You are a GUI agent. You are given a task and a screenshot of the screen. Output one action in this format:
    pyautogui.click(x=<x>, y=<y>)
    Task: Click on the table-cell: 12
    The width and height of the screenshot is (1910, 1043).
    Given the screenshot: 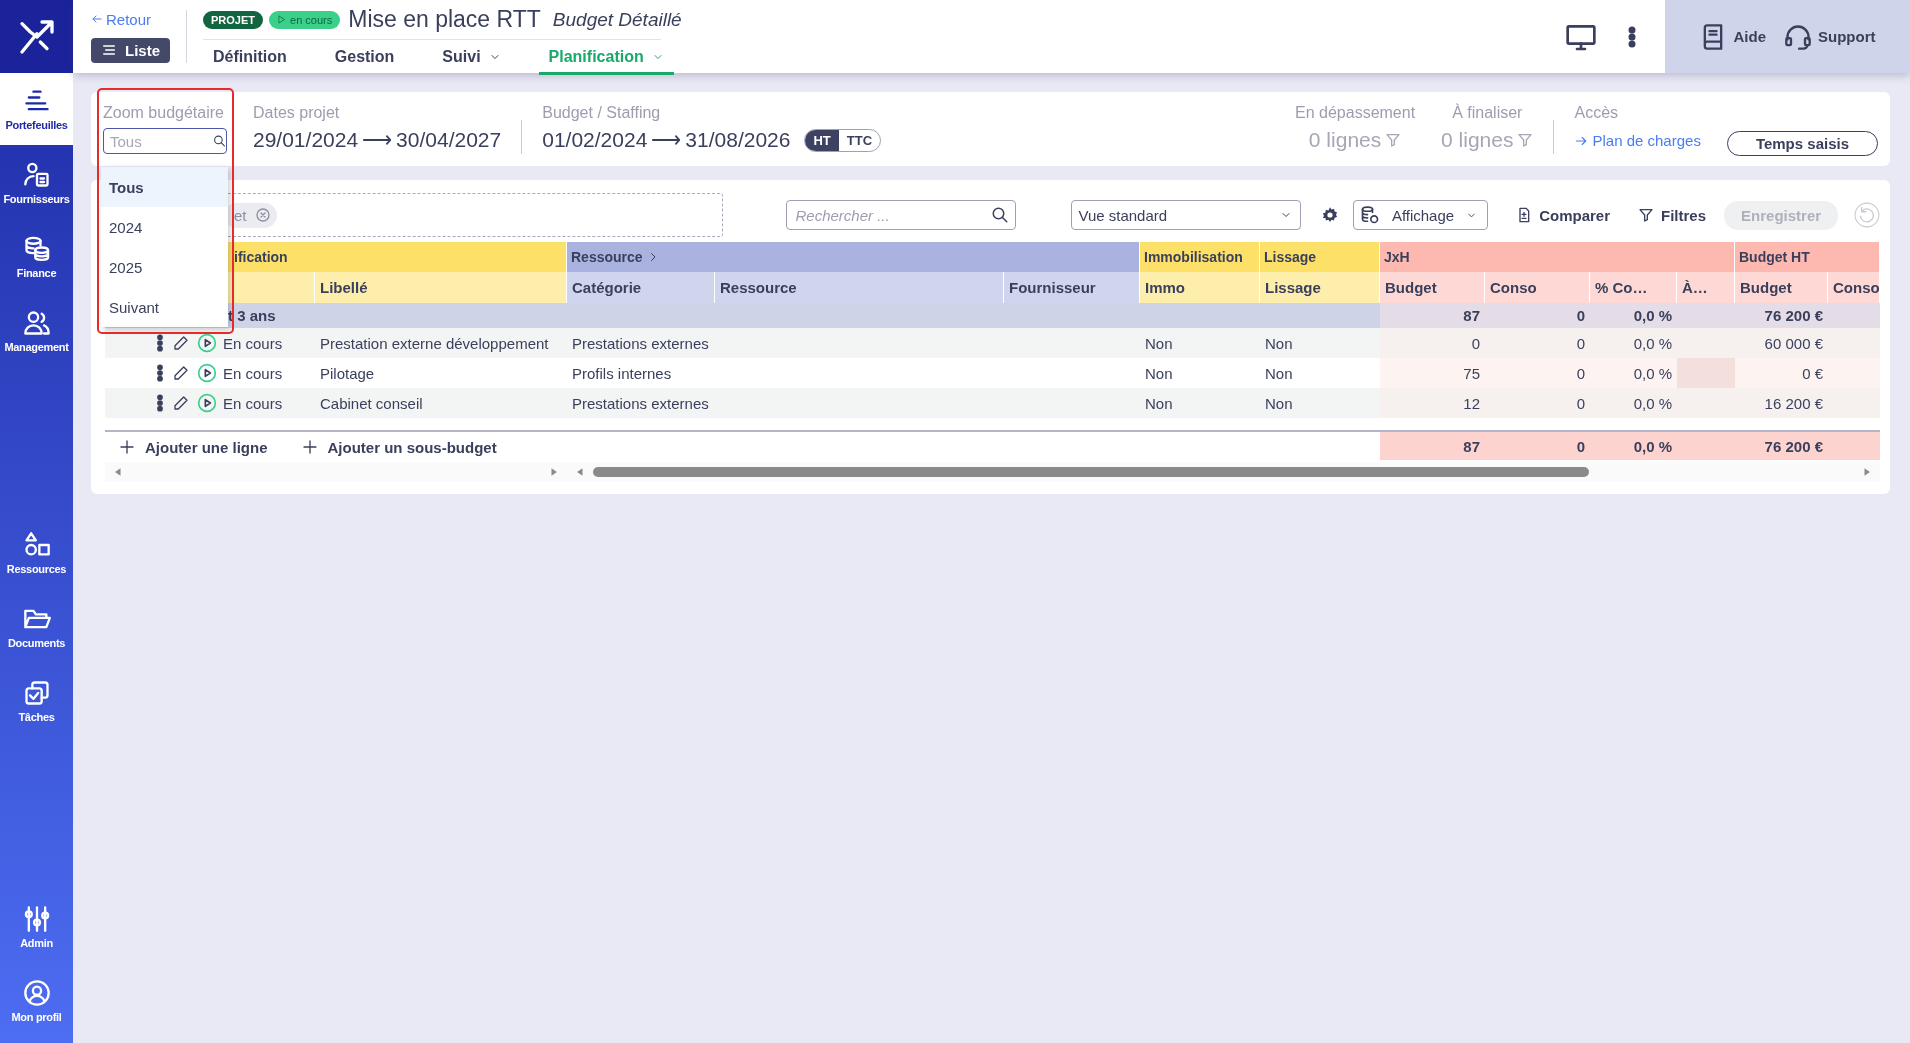 What is the action you would take?
    pyautogui.click(x=1432, y=403)
    